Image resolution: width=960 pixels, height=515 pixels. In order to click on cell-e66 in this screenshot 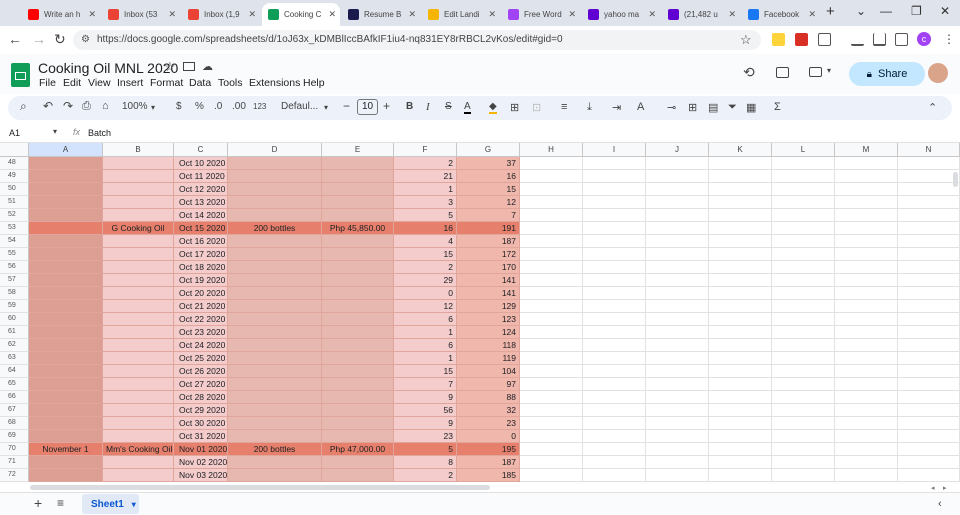, I will do `click(358, 397)`.